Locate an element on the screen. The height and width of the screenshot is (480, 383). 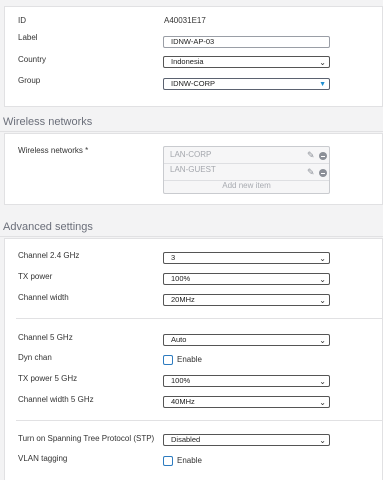
stp-value: Disabled is located at coordinates (186, 439).